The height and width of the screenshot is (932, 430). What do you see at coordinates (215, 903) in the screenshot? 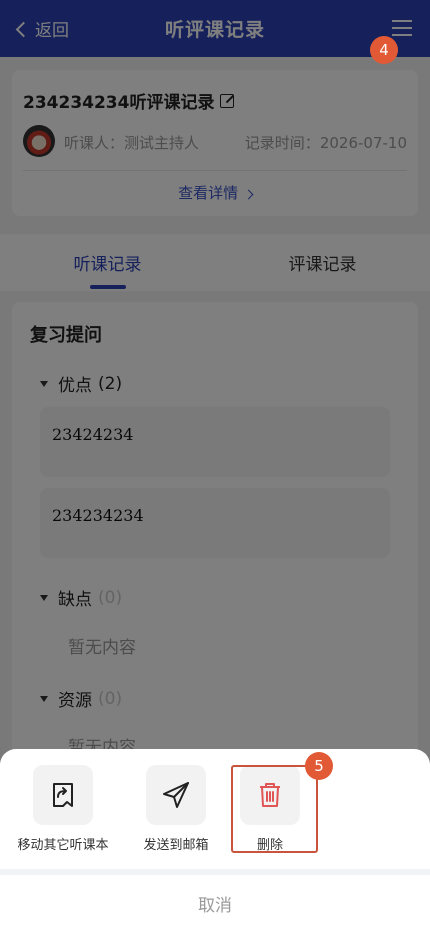
I see `cancel-button: 取消` at bounding box center [215, 903].